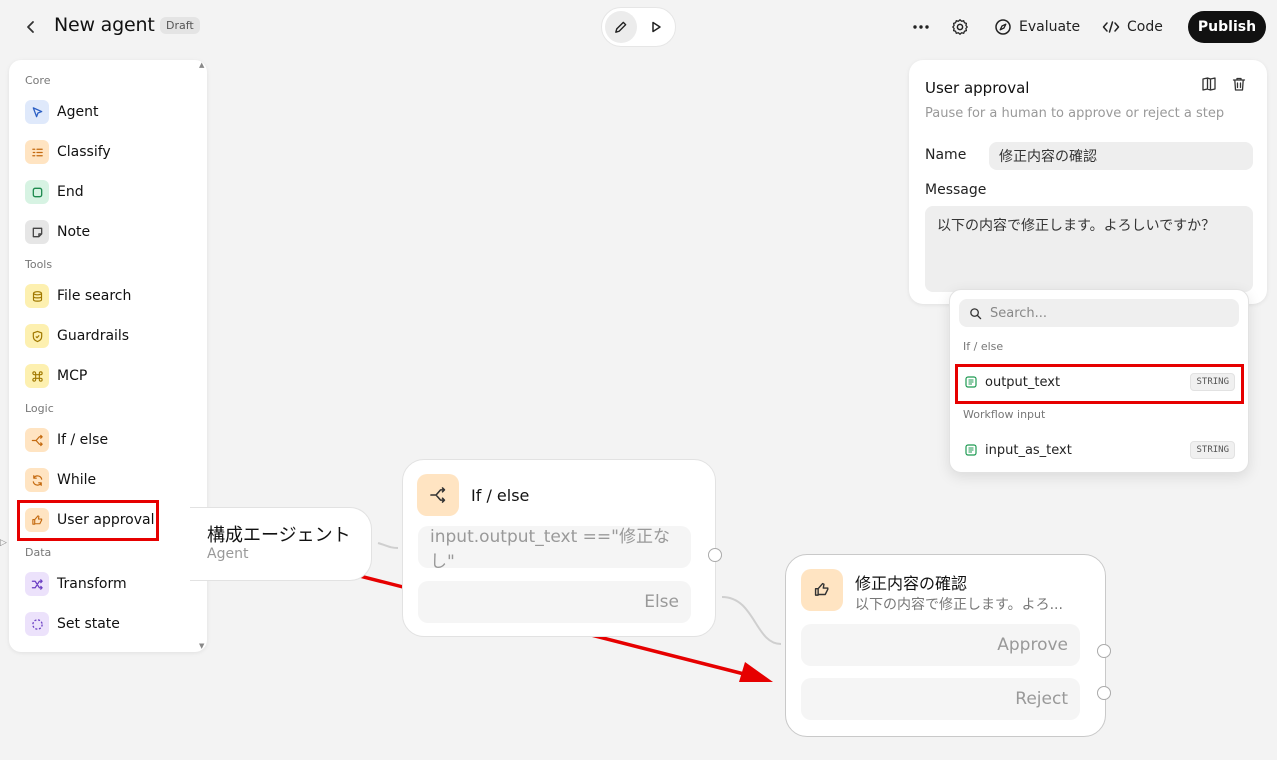 The image size is (1277, 760). Describe the element at coordinates (3, 543) in the screenshot. I see `collapse-handle-icon: ▷` at that location.